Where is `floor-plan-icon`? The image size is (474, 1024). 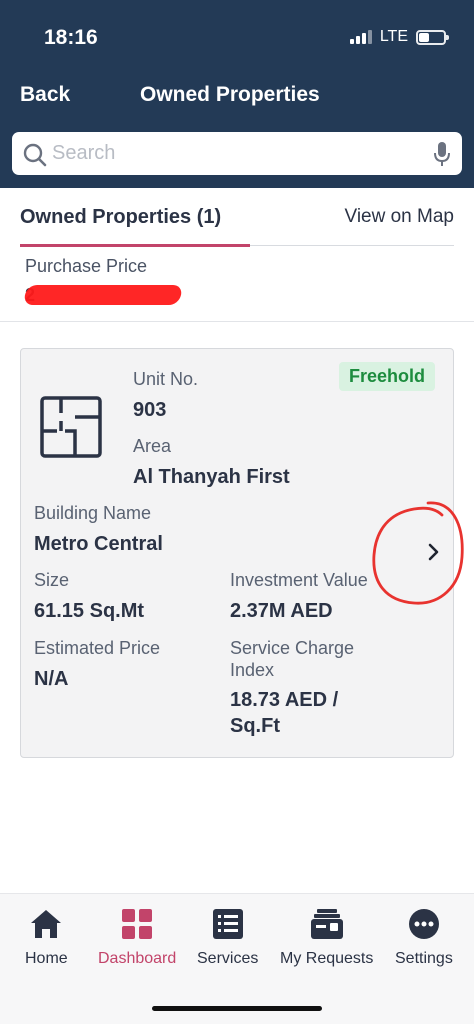
floor-plan-icon is located at coordinates (71, 427).